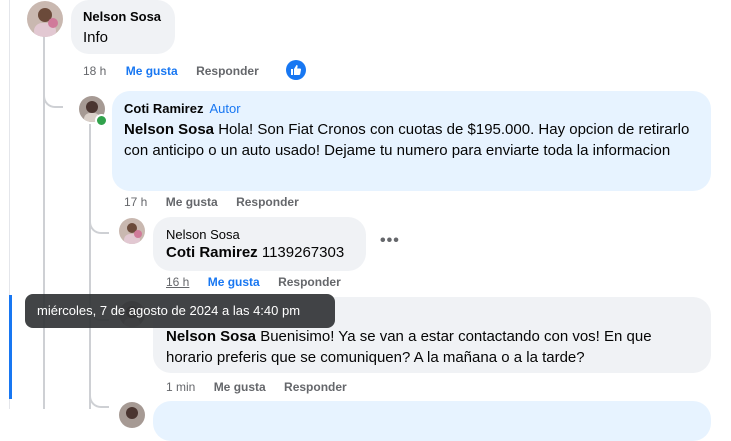 The height and width of the screenshot is (441, 731). I want to click on comment-actions: 16 h Me gusta Responder, so click(253, 282).